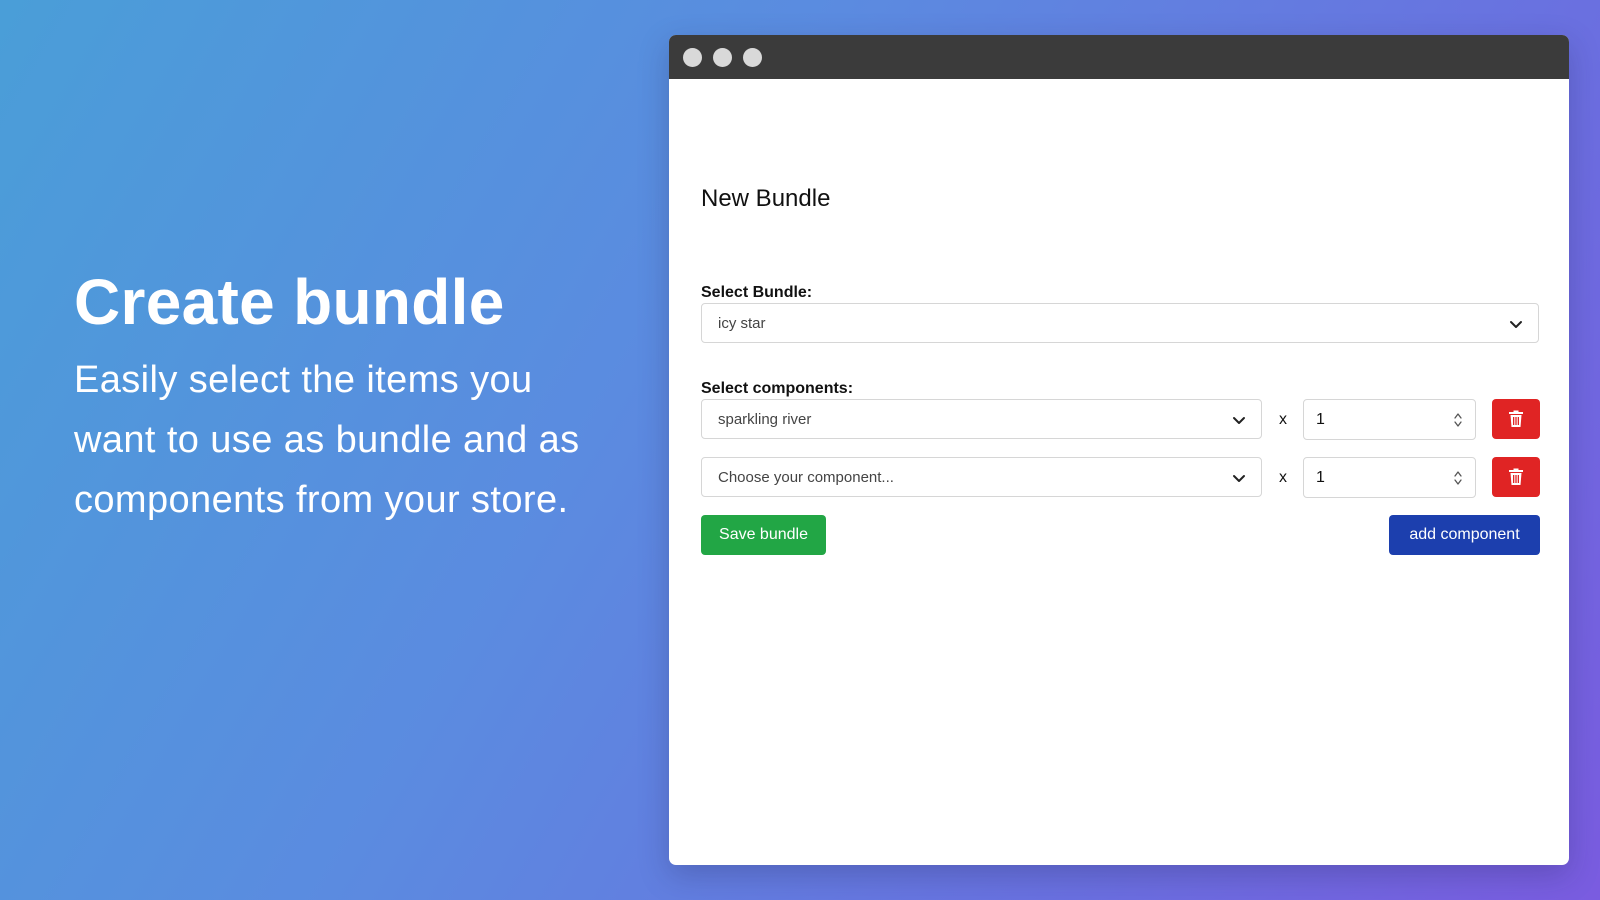 The height and width of the screenshot is (900, 1600). Describe the element at coordinates (722, 57) in the screenshot. I see `window-minimize-dot` at that location.